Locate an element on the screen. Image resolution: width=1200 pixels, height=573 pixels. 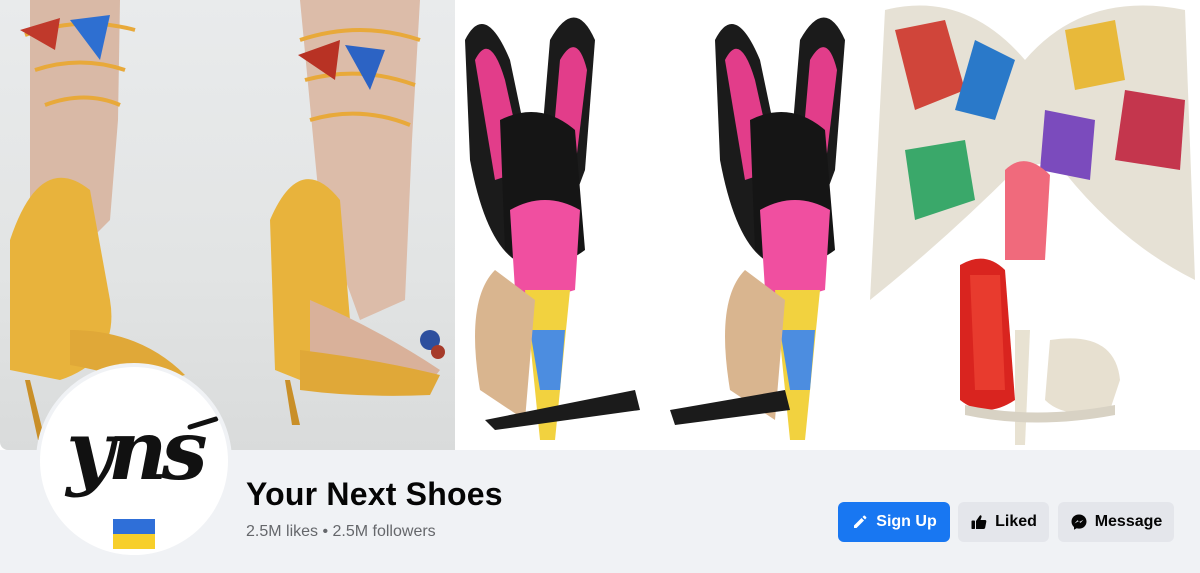
thumbs-up-icon is located at coordinates (979, 522).